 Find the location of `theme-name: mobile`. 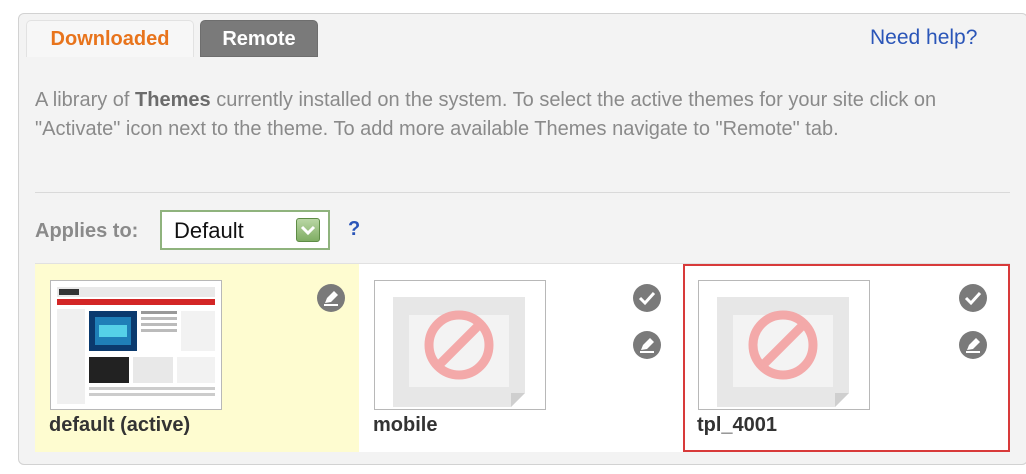

theme-name: mobile is located at coordinates (405, 425).